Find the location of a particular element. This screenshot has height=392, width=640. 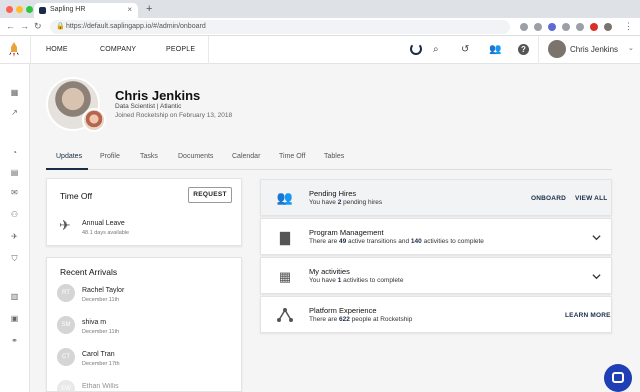

card-title: Pending Hires is located at coordinates (333, 193).